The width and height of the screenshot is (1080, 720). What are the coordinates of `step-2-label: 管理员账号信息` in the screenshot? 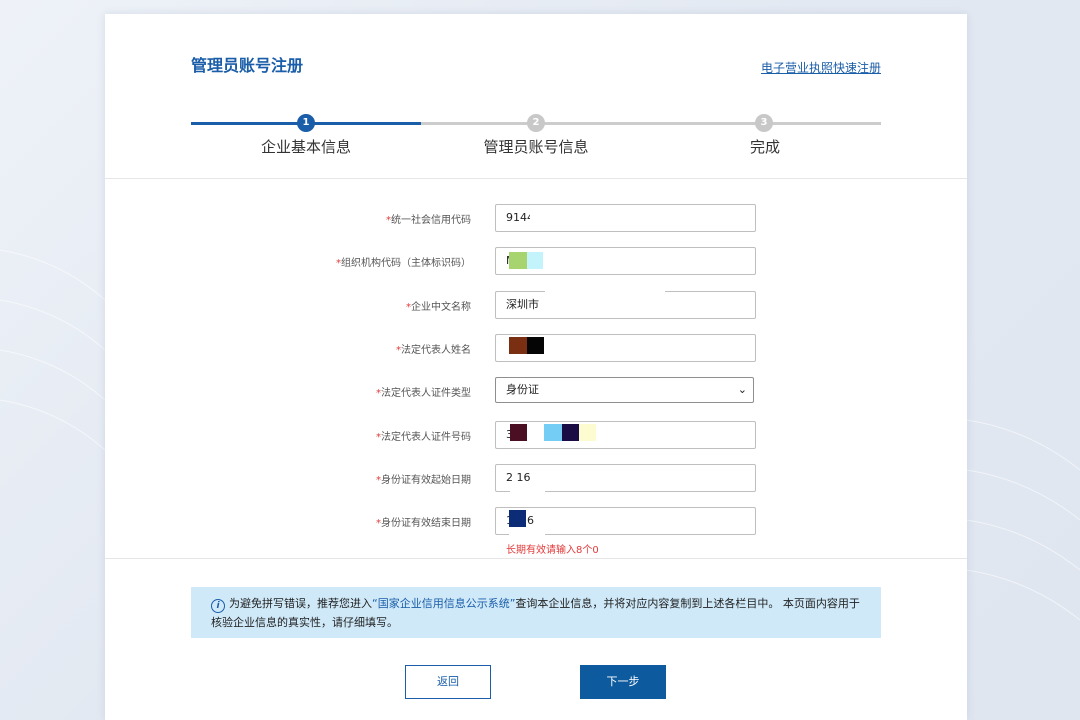 It's located at (536, 146).